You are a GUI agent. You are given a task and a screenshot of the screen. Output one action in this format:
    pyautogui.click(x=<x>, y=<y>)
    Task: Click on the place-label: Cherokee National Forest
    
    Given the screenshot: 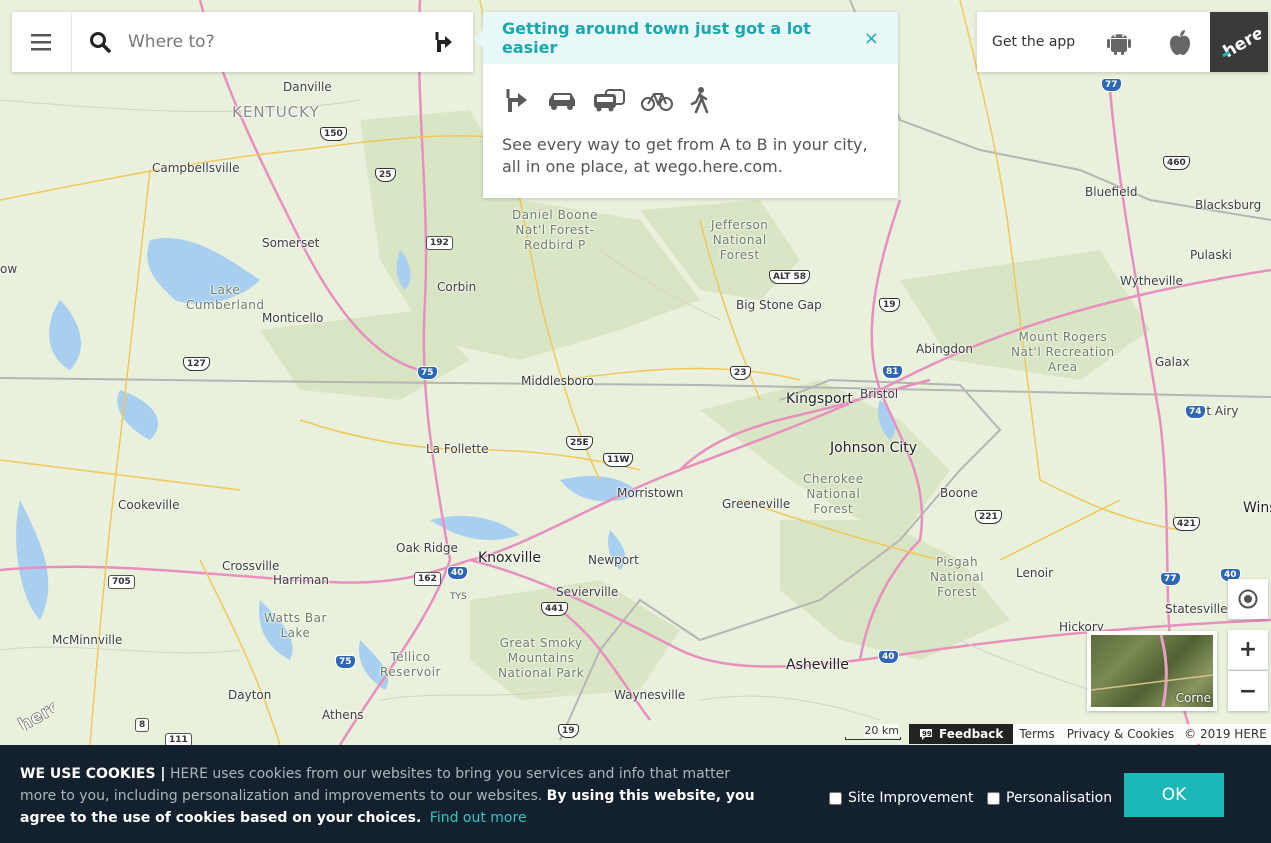 What is the action you would take?
    pyautogui.click(x=833, y=494)
    